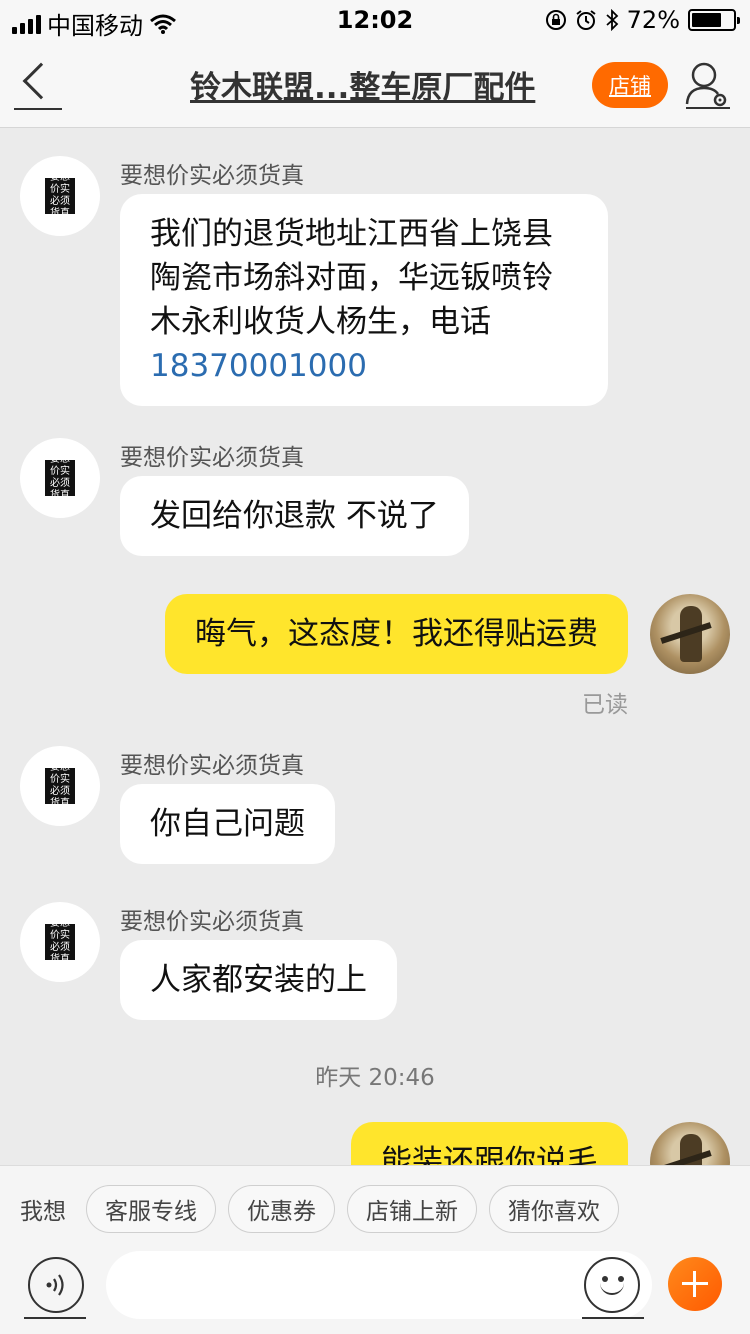  Describe the element at coordinates (695, 1284) in the screenshot. I see `more-options-button` at that location.